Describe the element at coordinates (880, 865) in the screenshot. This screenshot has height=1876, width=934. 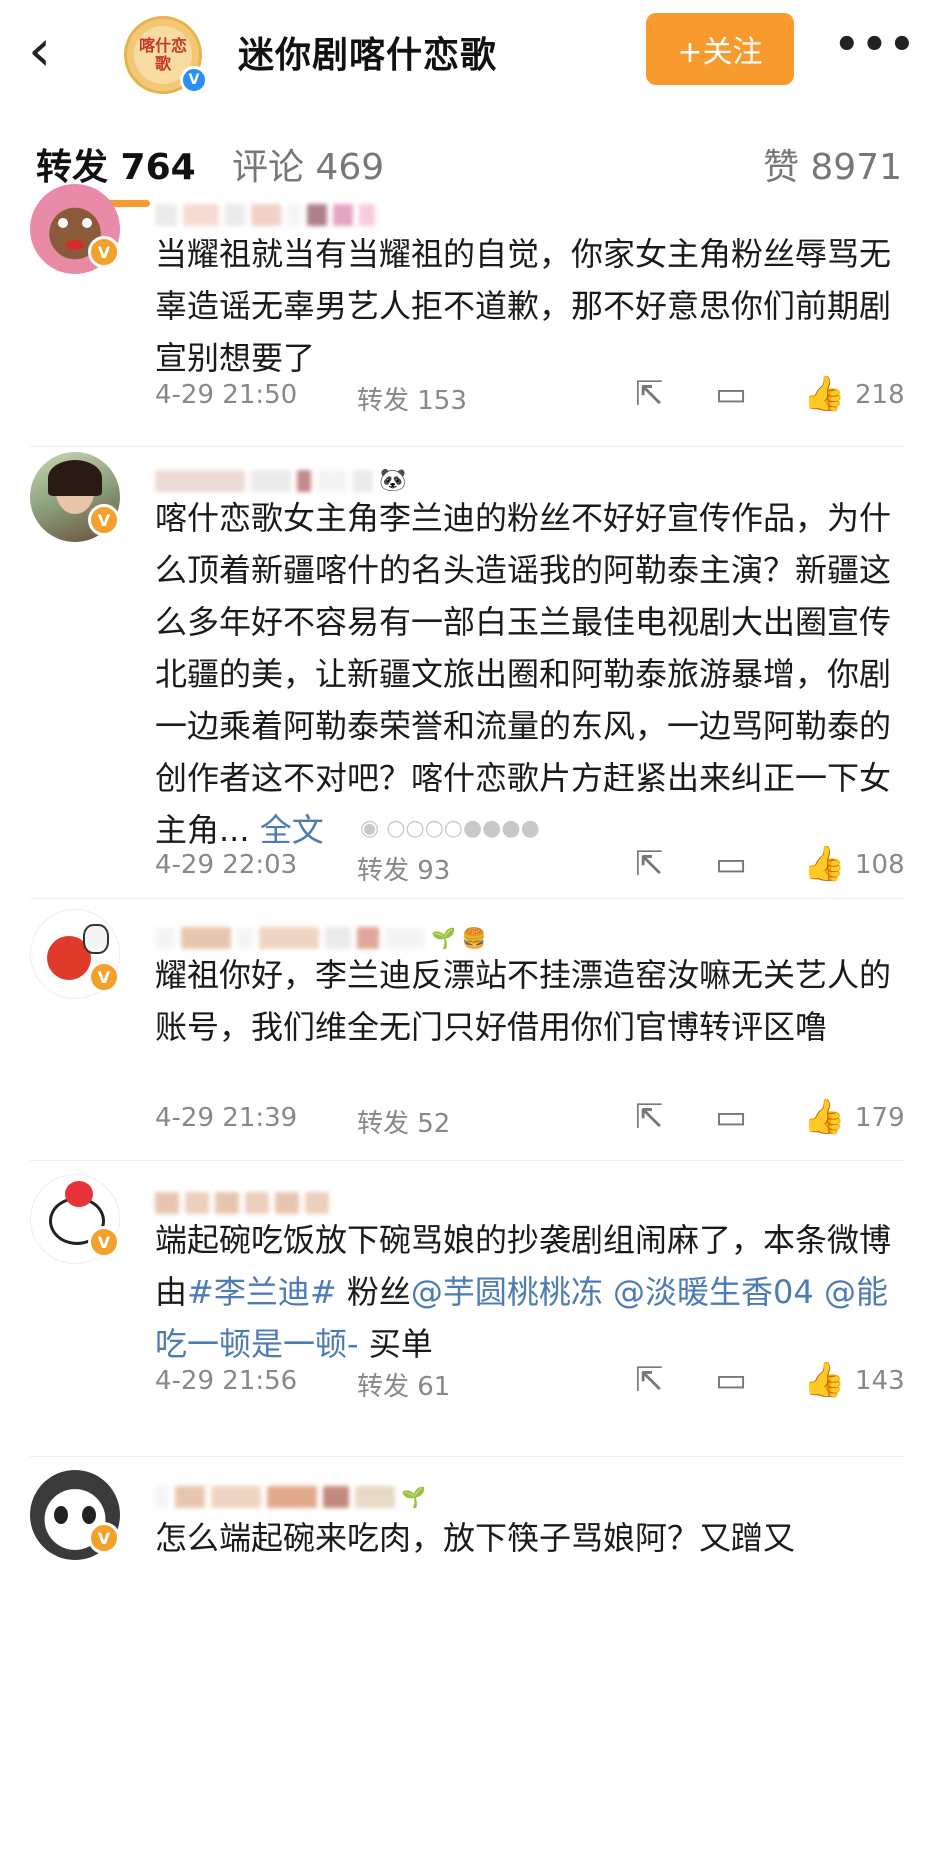
I see `like-count: 108` at that location.